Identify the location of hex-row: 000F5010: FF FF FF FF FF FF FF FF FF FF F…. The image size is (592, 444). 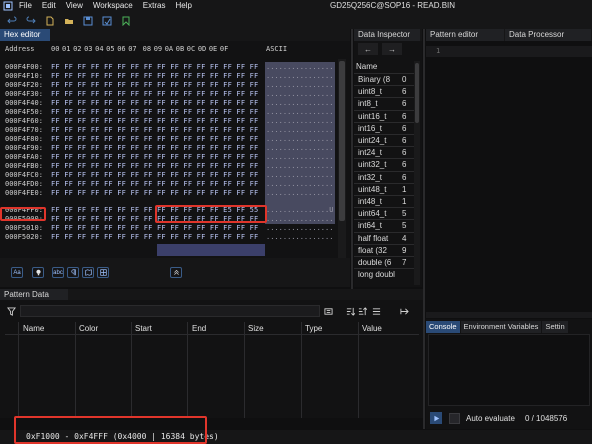
(175, 228).